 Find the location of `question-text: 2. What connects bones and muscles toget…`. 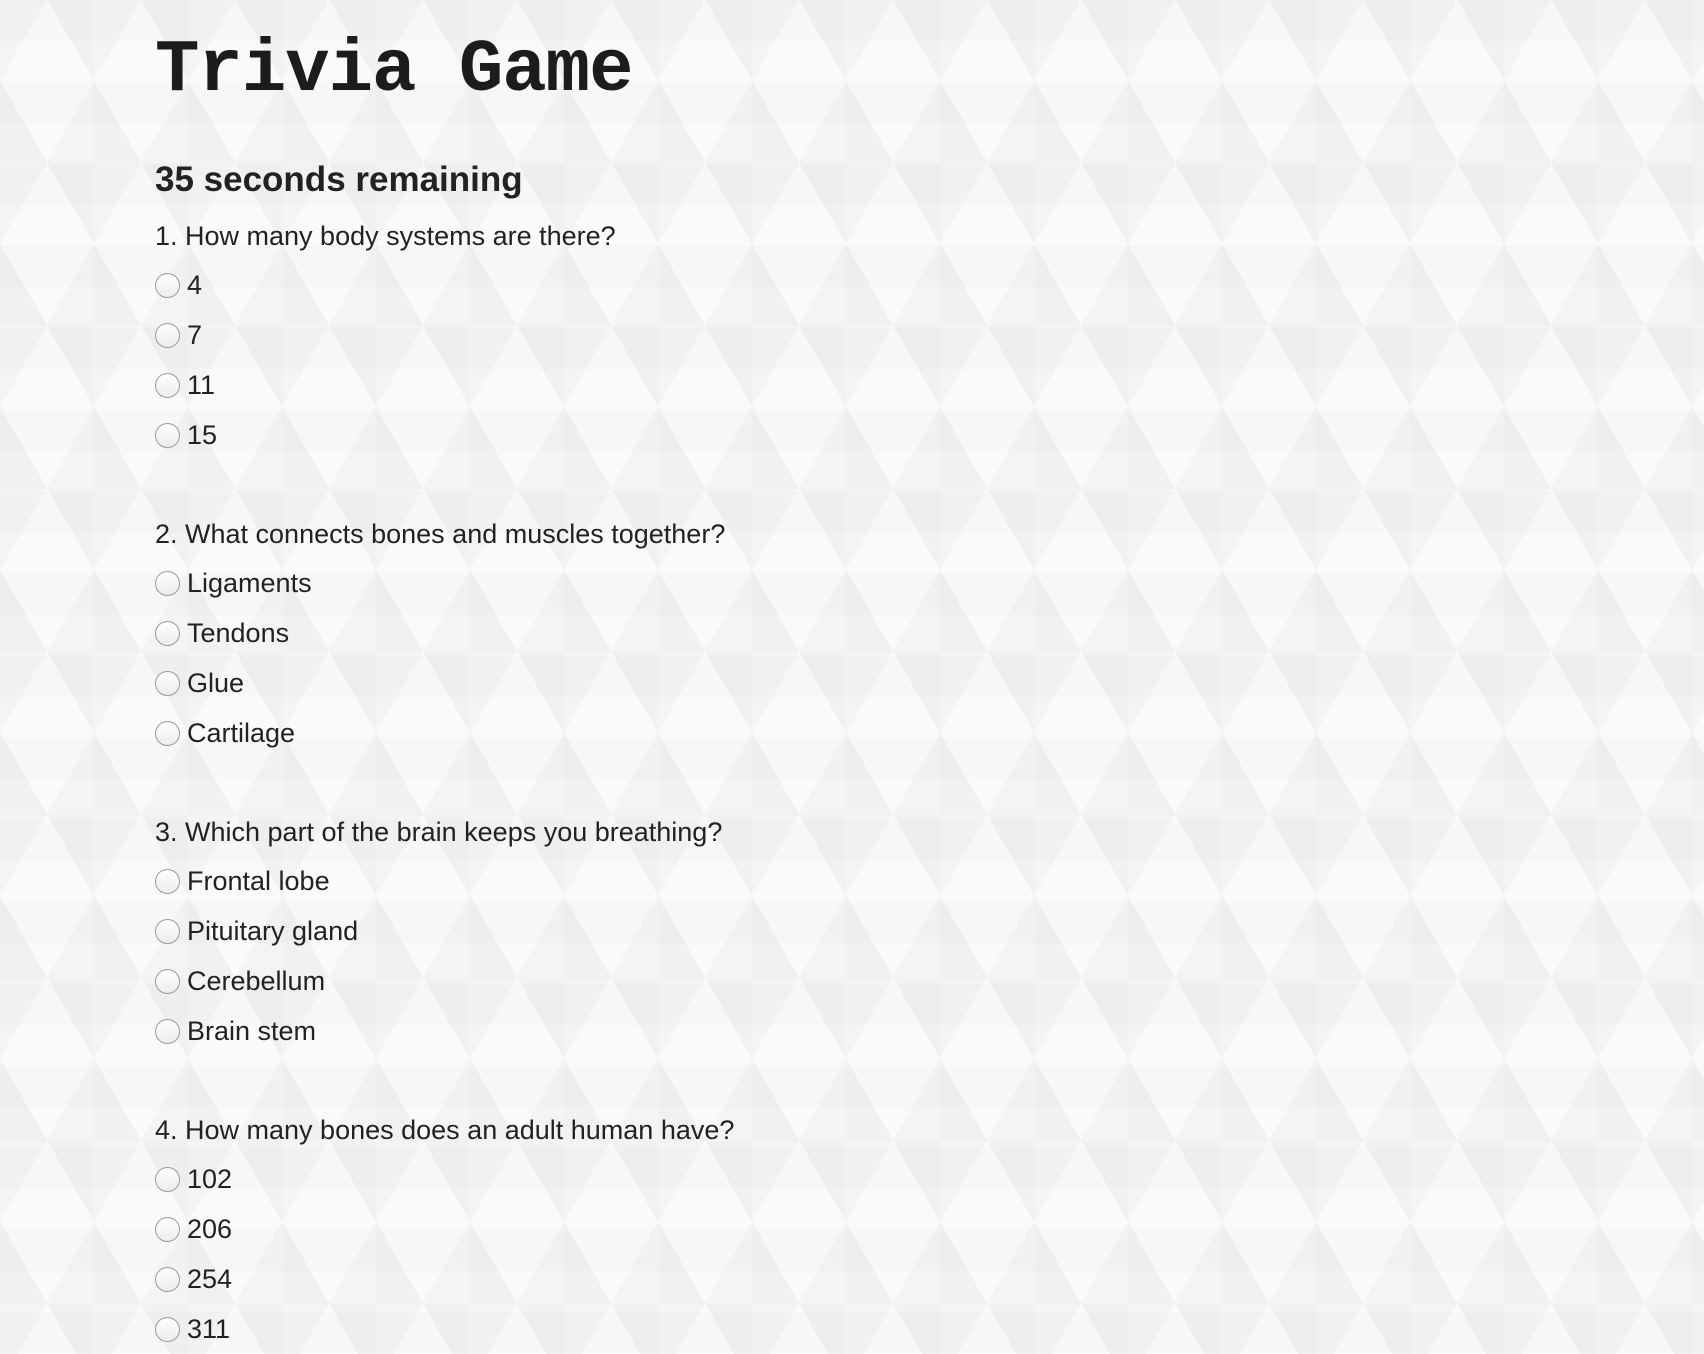

question-text: 2. What connects bones and muscles toget… is located at coordinates (440, 534).